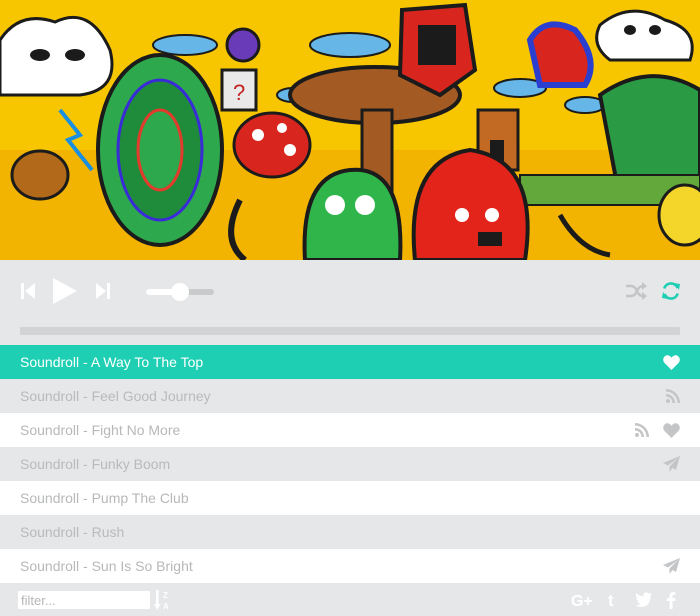  I want to click on play-icon, so click(65, 291).